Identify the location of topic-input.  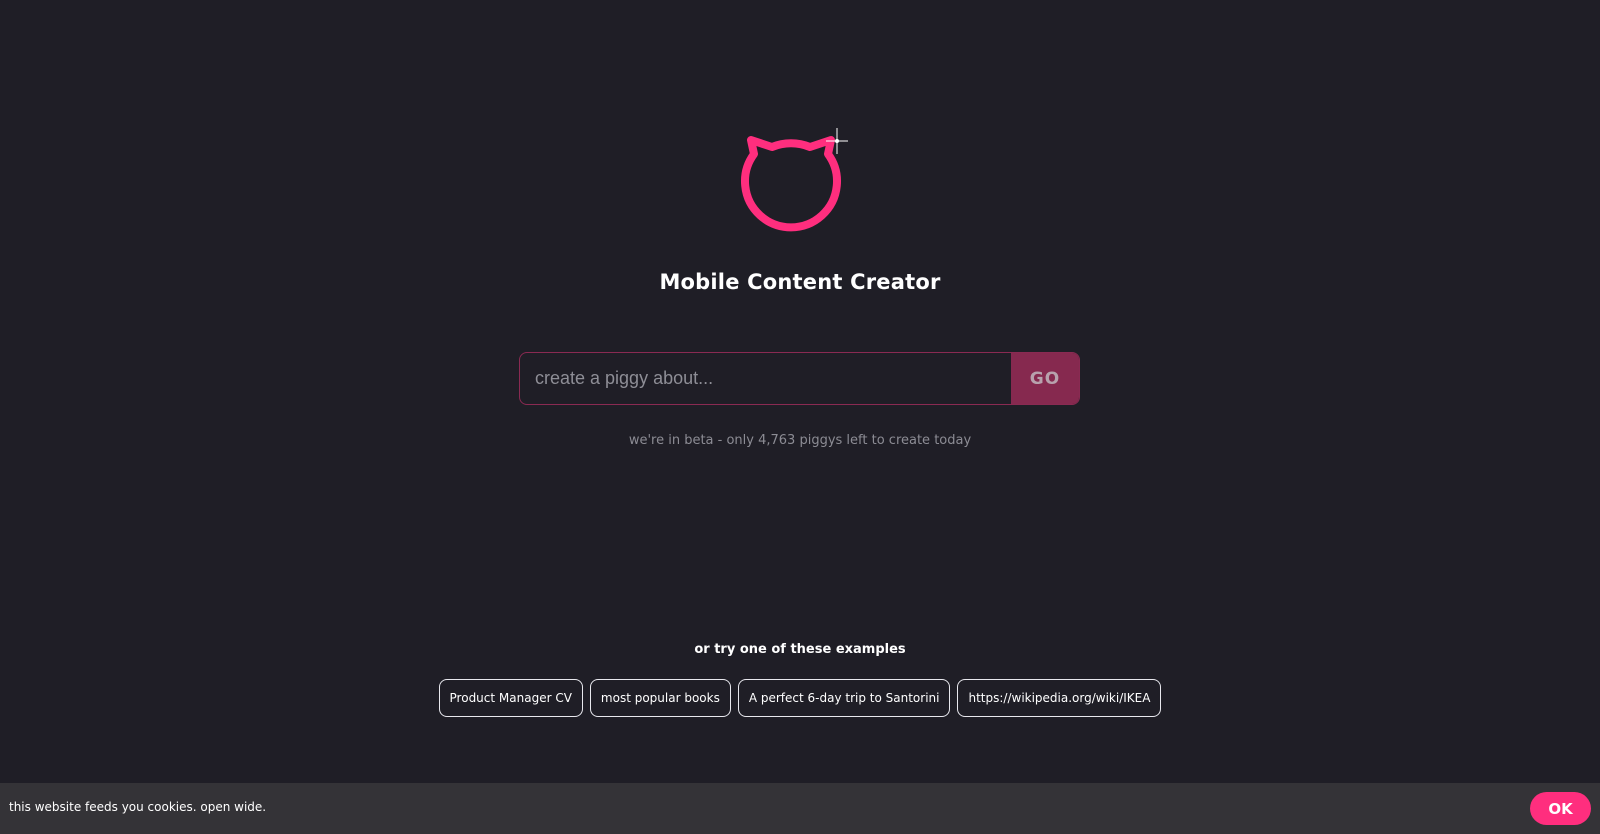
(765, 378).